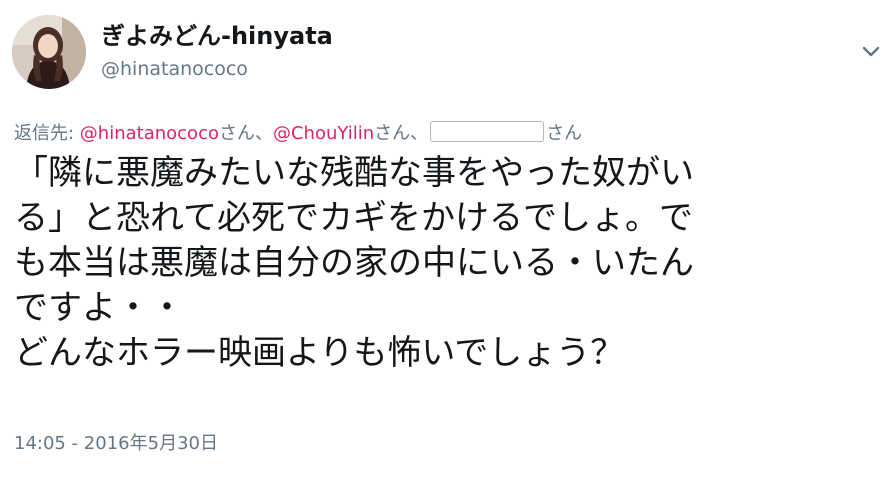  Describe the element at coordinates (174, 69) in the screenshot. I see `user-handle: @hinatanococo` at that location.